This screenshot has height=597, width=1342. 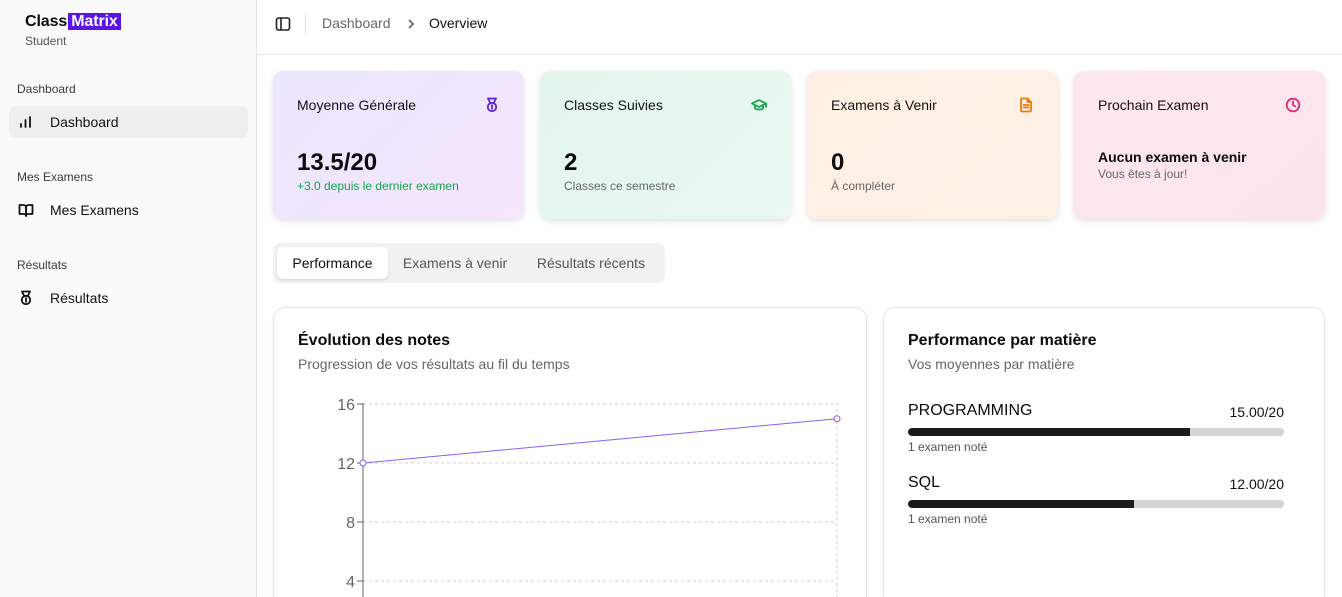 What do you see at coordinates (84, 122) in the screenshot?
I see `sidebar-item-label: Dashboard` at bounding box center [84, 122].